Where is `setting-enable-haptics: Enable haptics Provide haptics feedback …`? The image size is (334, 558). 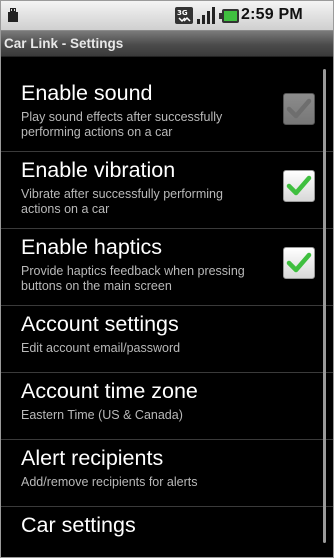
setting-enable-haptics: Enable haptics Provide haptics feedback … is located at coordinates (167, 267).